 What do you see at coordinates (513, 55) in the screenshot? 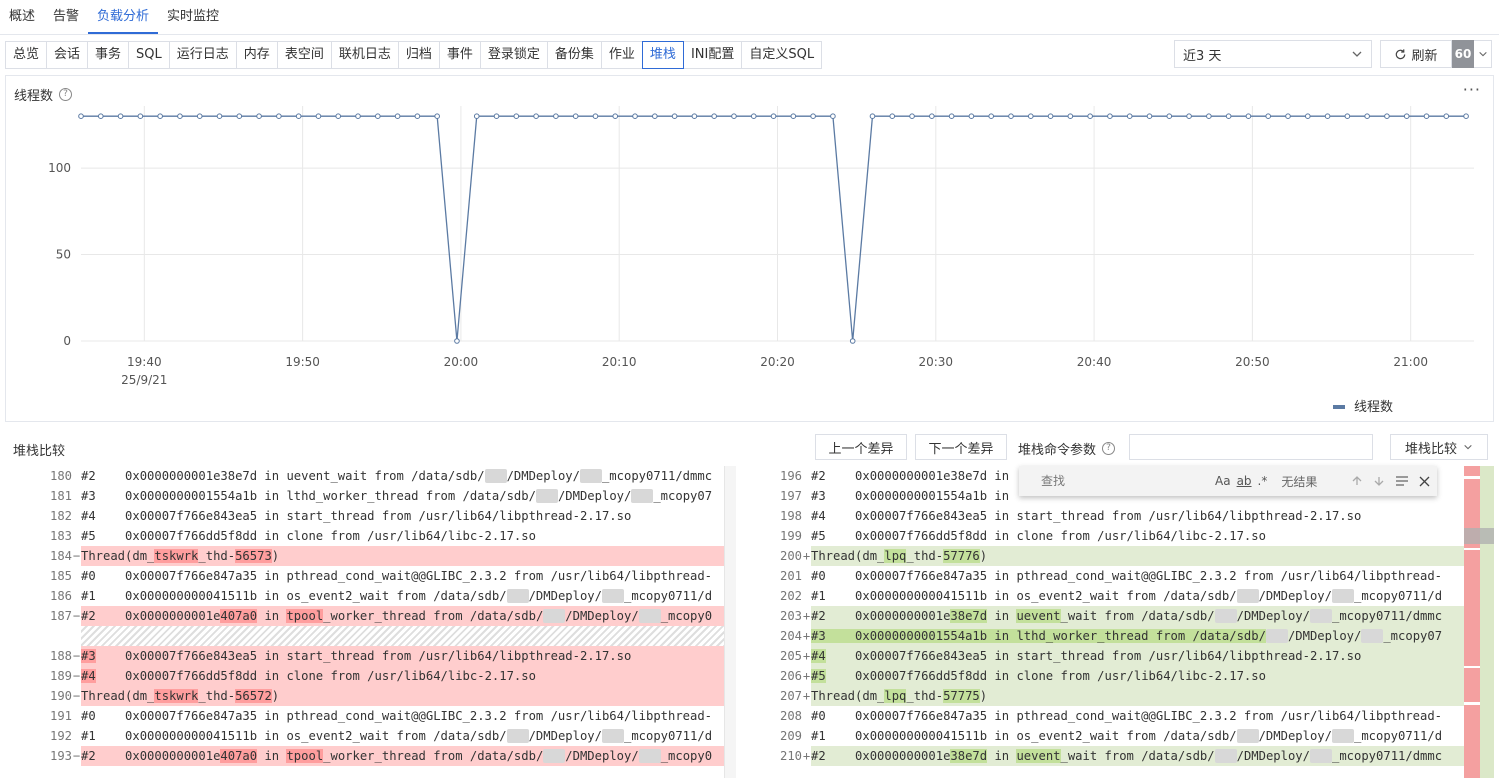
I see `subtab-10: 登录锁定` at bounding box center [513, 55].